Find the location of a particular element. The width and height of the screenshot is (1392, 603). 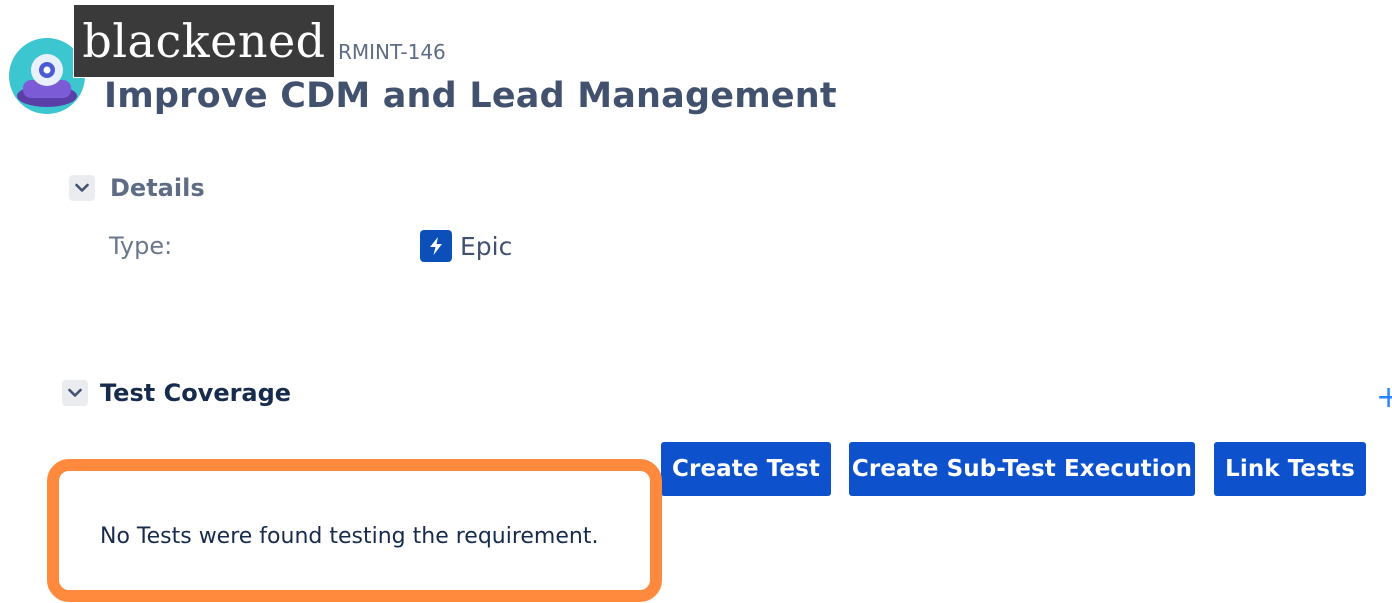

type-label: Type: is located at coordinates (141, 246).